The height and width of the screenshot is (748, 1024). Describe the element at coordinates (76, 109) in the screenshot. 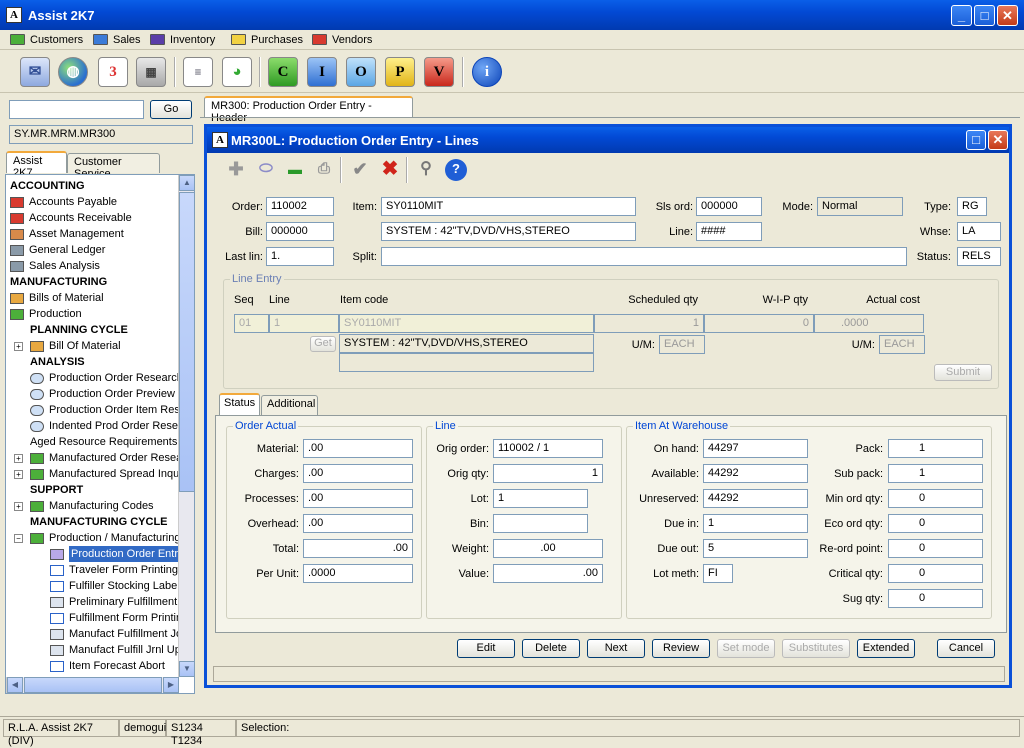

I see `navigation-search-input` at that location.